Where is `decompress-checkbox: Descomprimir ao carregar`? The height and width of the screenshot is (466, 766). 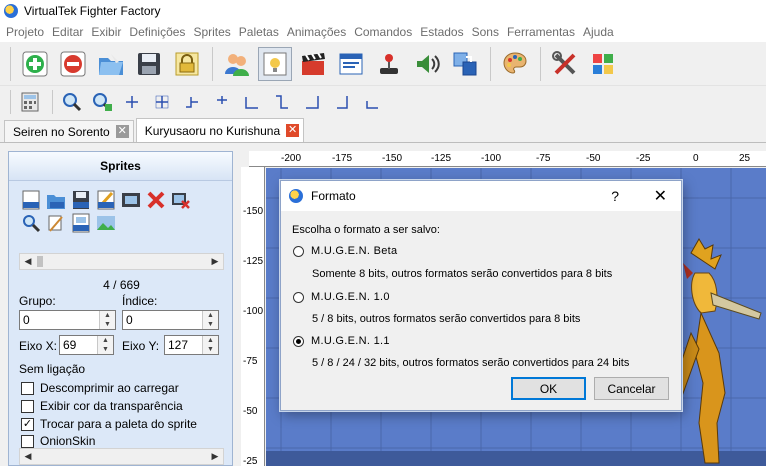
decompress-checkbox: Descomprimir ao carregar is located at coordinates (100, 388).